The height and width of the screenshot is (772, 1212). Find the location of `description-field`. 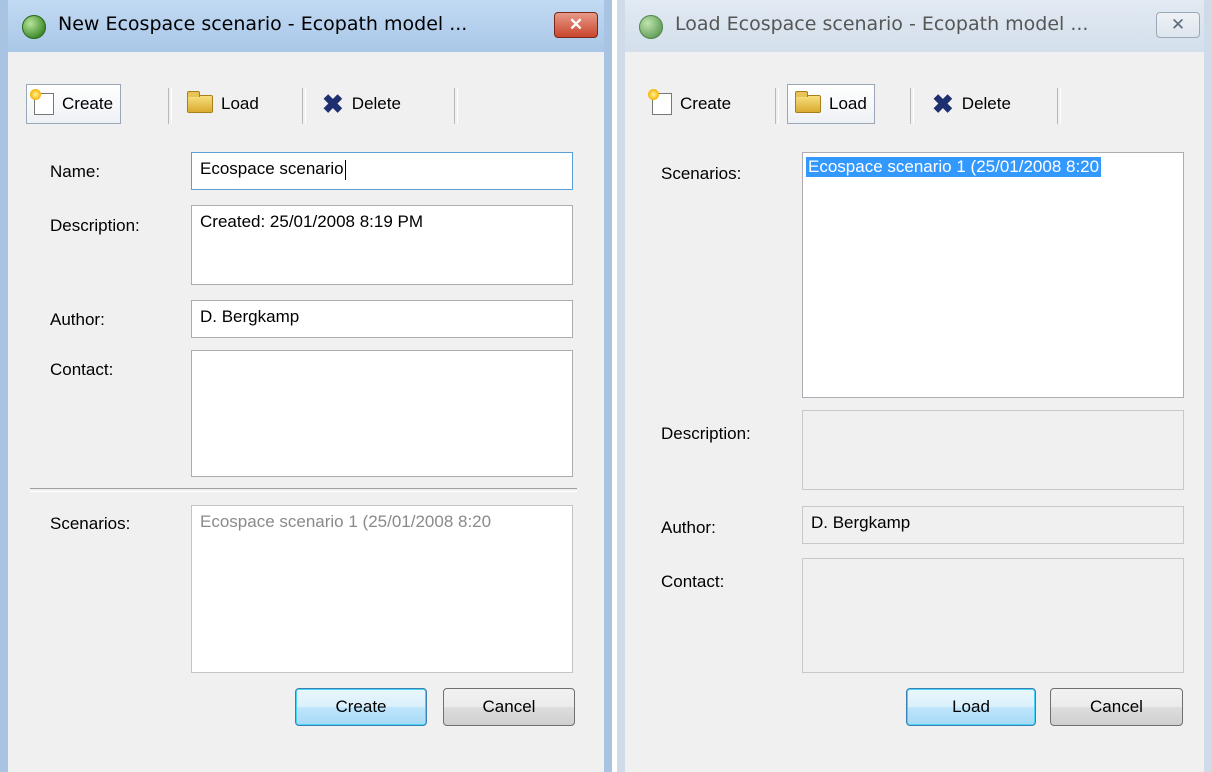

description-field is located at coordinates (993, 450).